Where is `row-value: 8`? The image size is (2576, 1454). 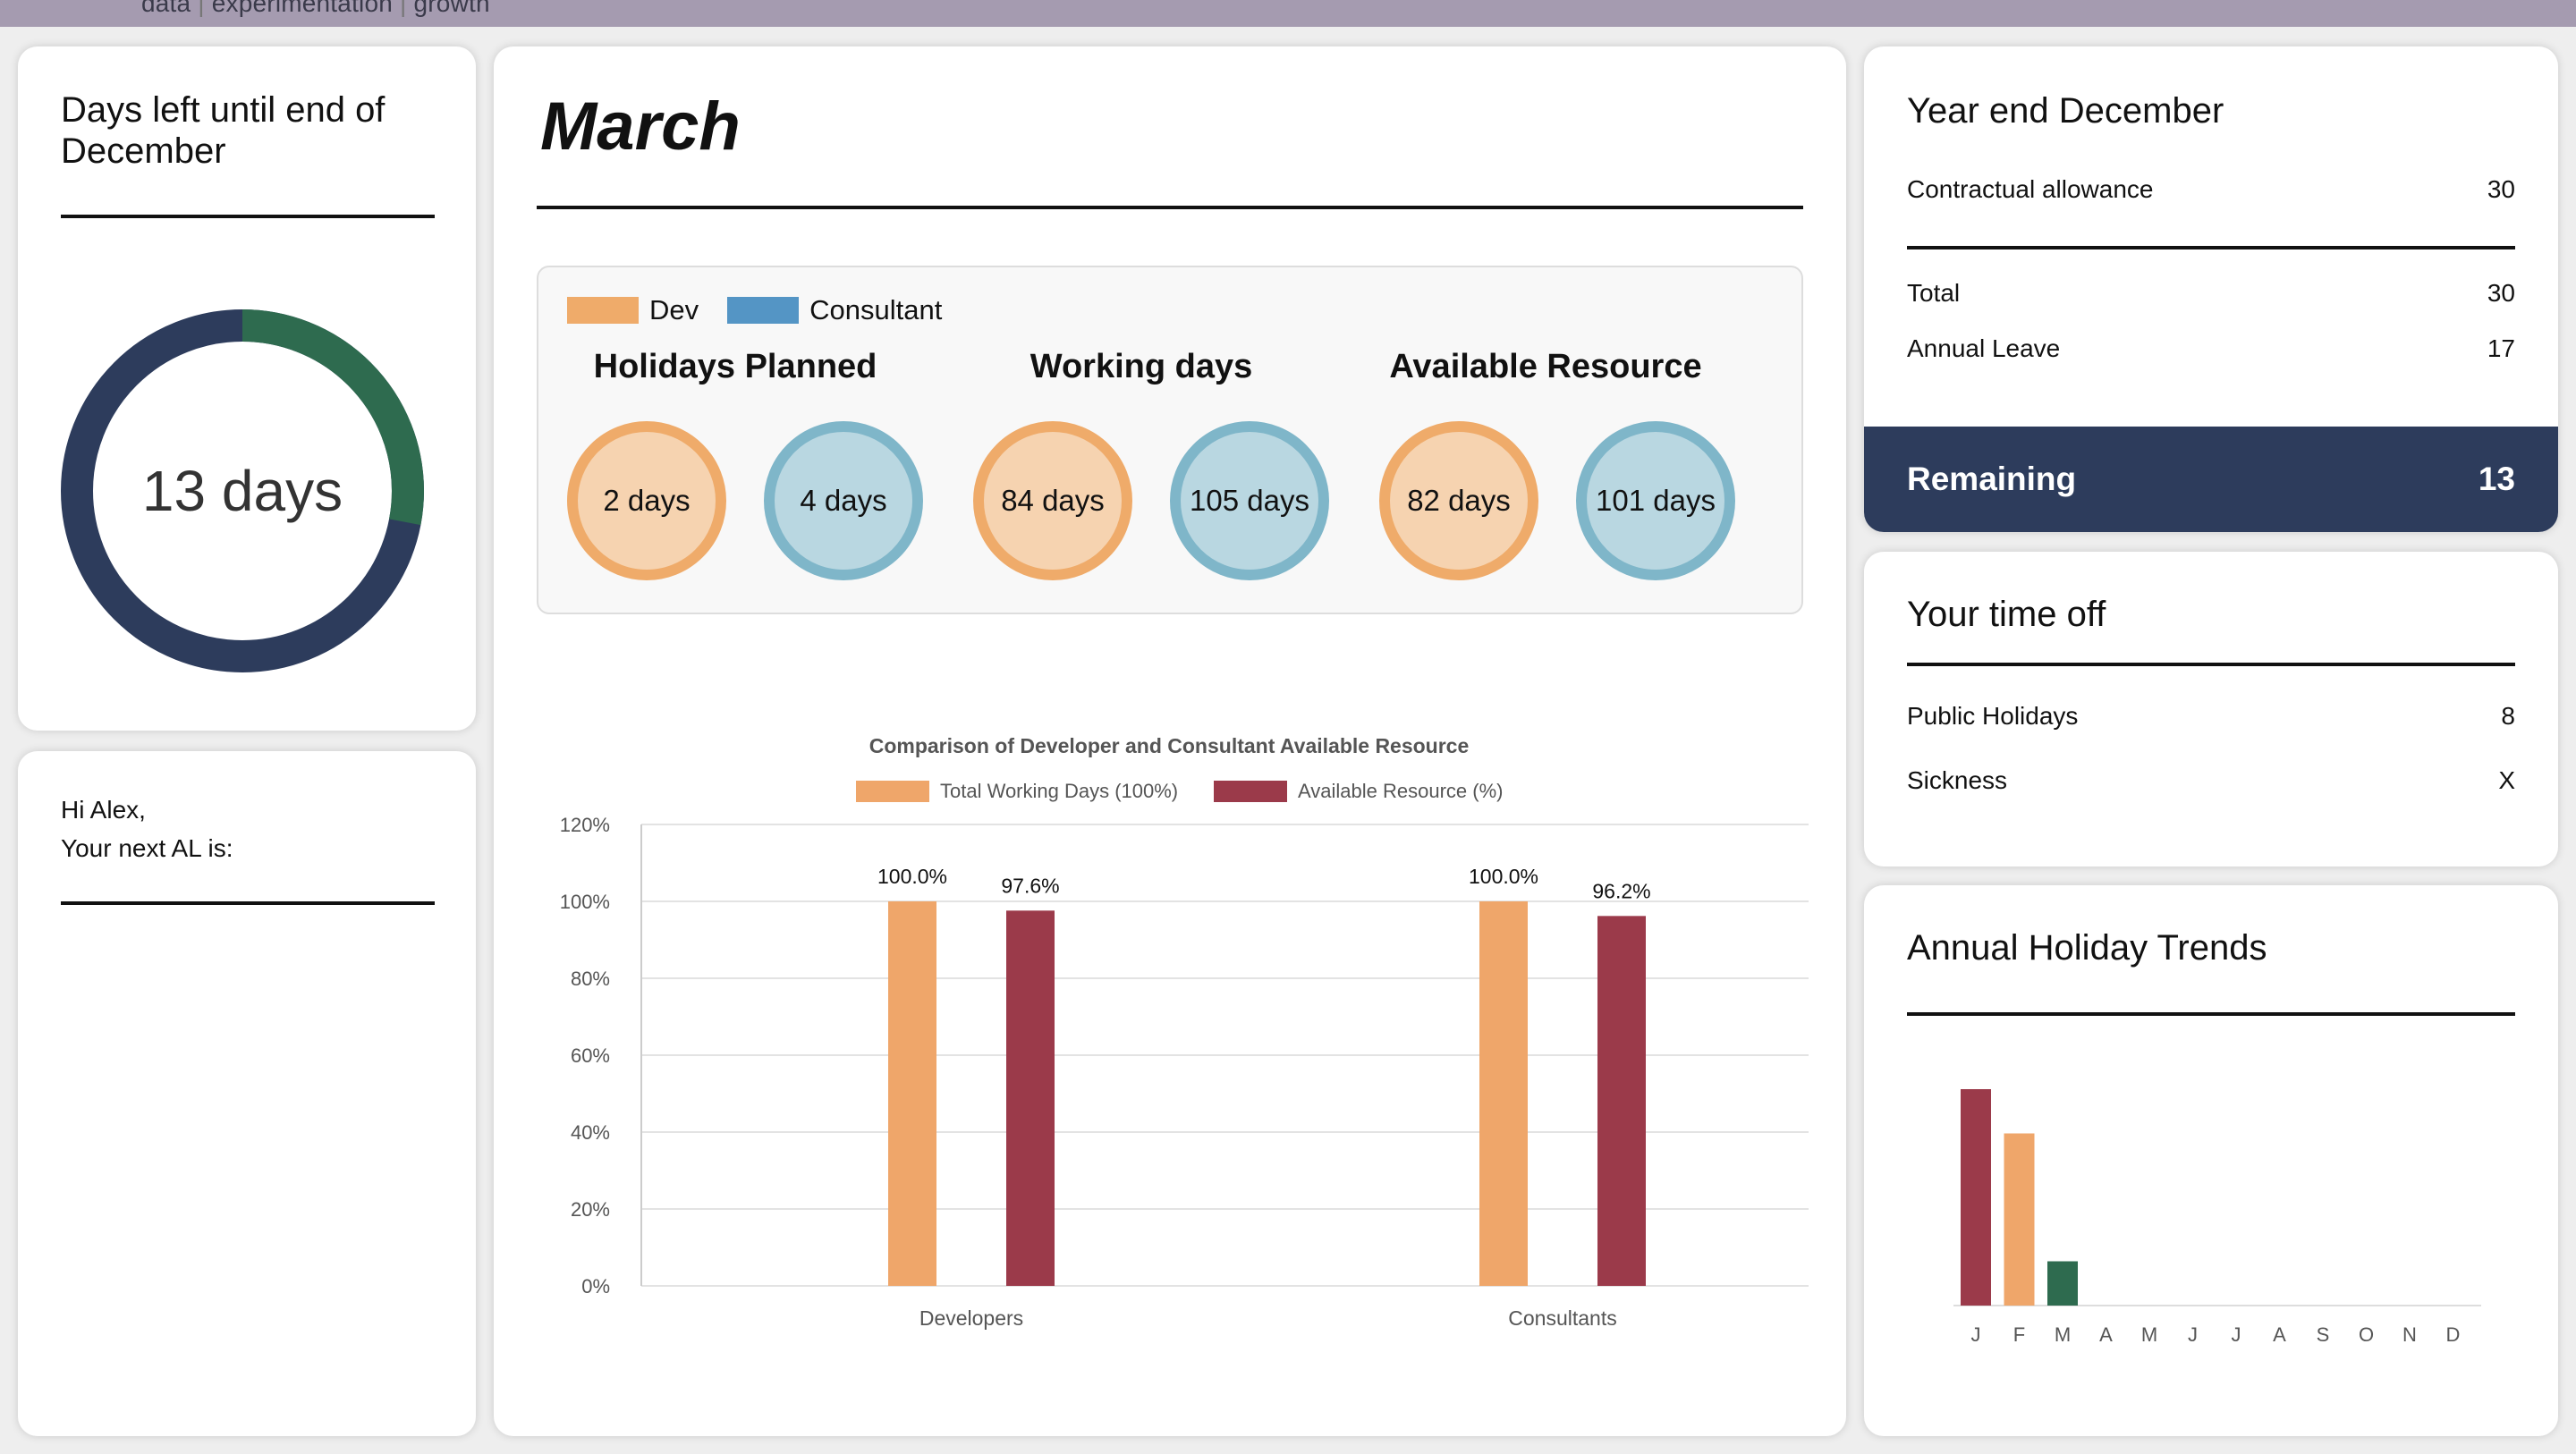 row-value: 8 is located at coordinates (2508, 716).